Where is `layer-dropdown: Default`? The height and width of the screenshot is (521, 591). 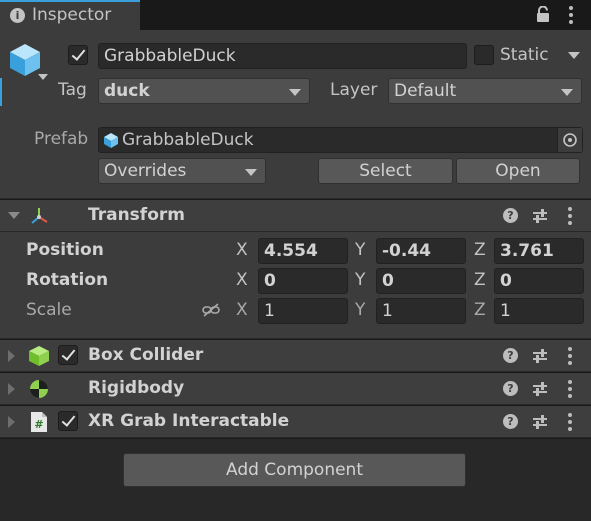
layer-dropdown: Default is located at coordinates (485, 91).